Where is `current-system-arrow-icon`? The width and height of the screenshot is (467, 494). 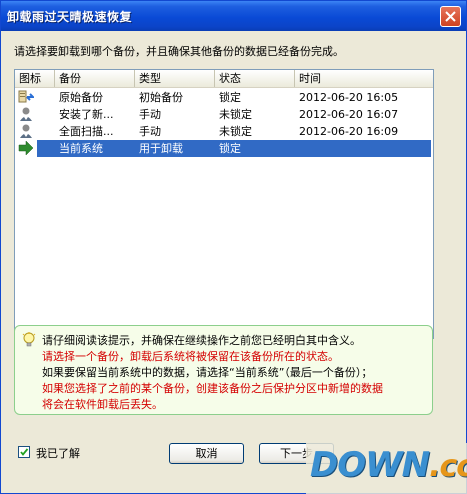
current-system-arrow-icon is located at coordinates (26, 148).